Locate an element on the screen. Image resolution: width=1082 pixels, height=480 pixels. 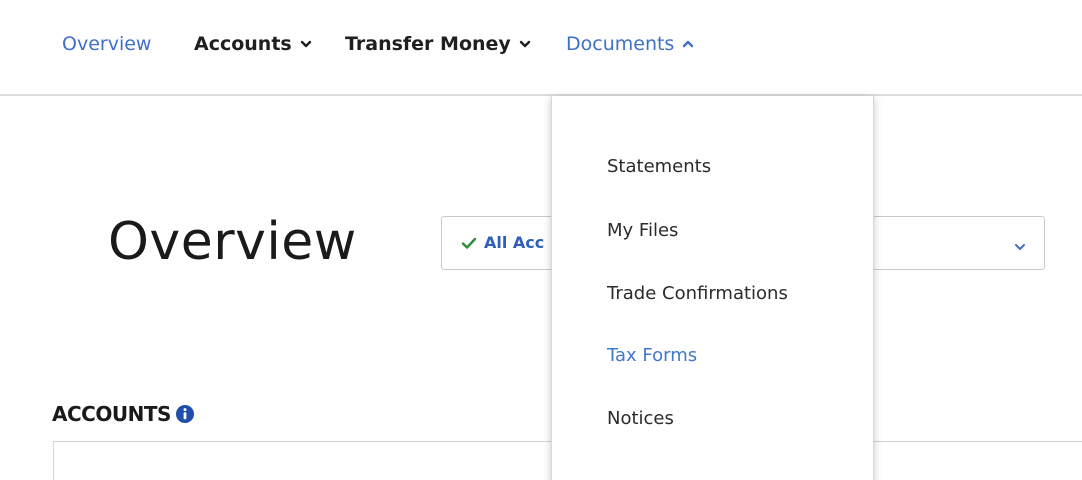
nav-item-label: Accounts is located at coordinates (243, 44).